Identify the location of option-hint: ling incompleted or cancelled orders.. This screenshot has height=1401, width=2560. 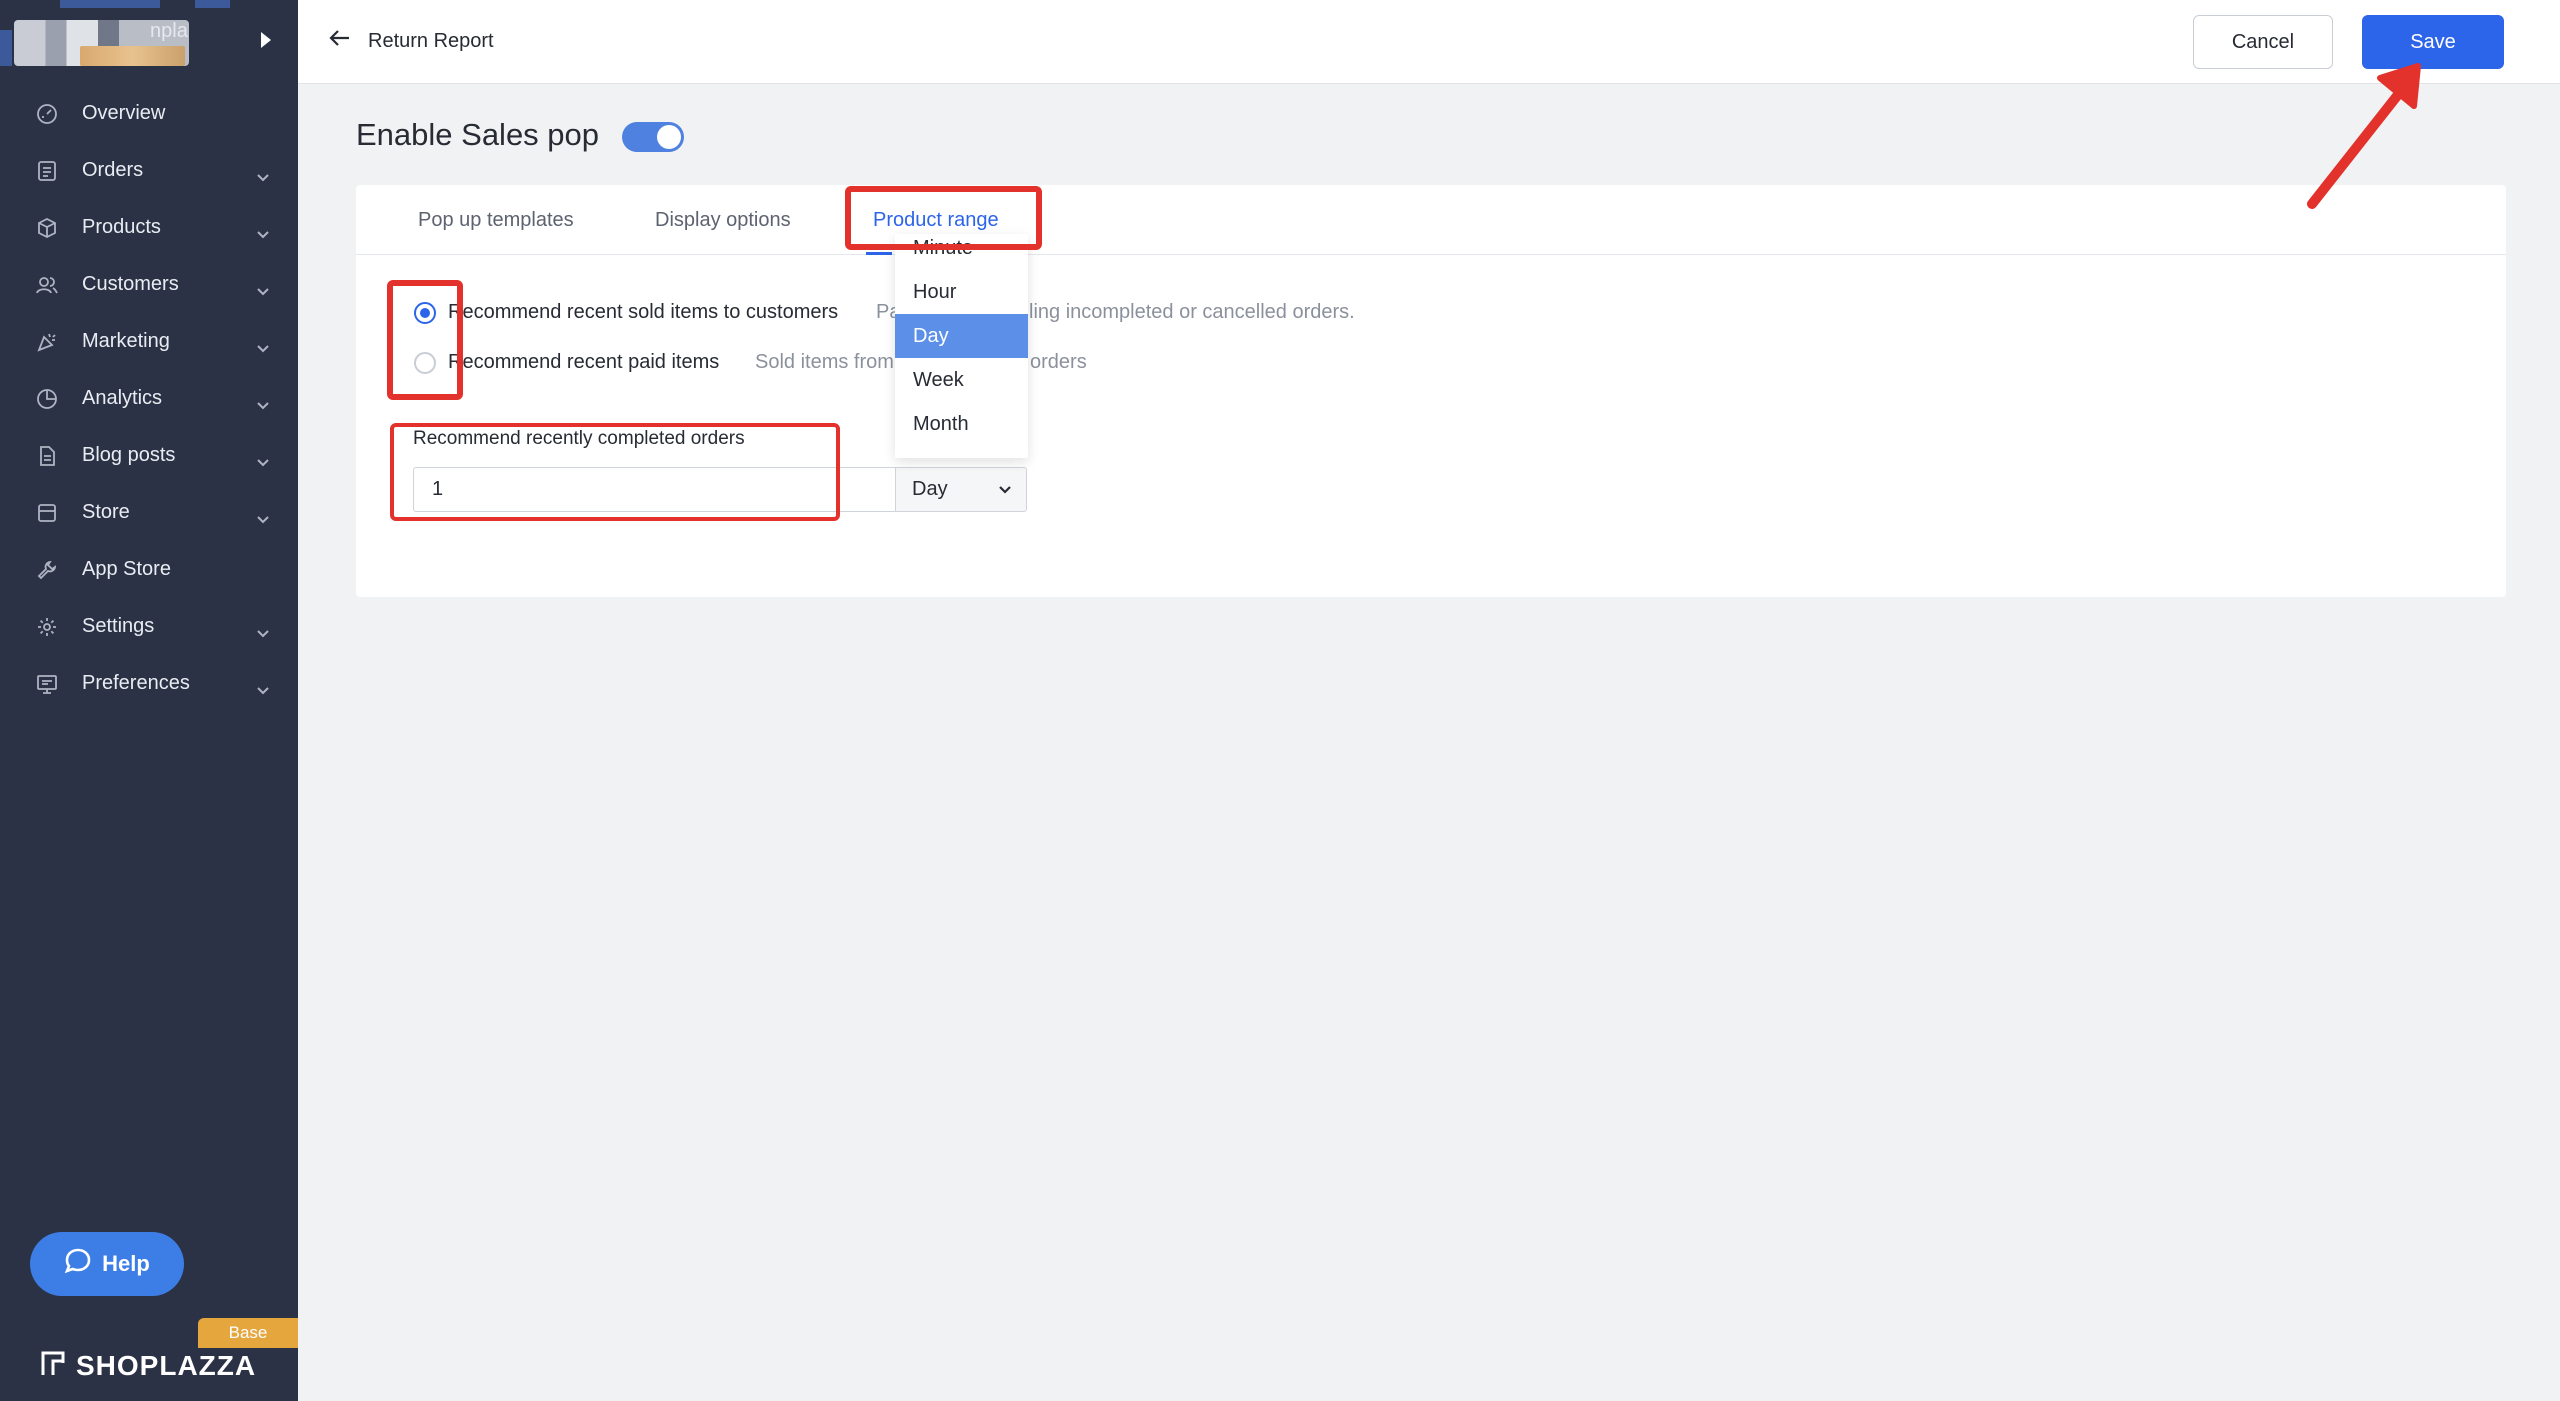
(1192, 312).